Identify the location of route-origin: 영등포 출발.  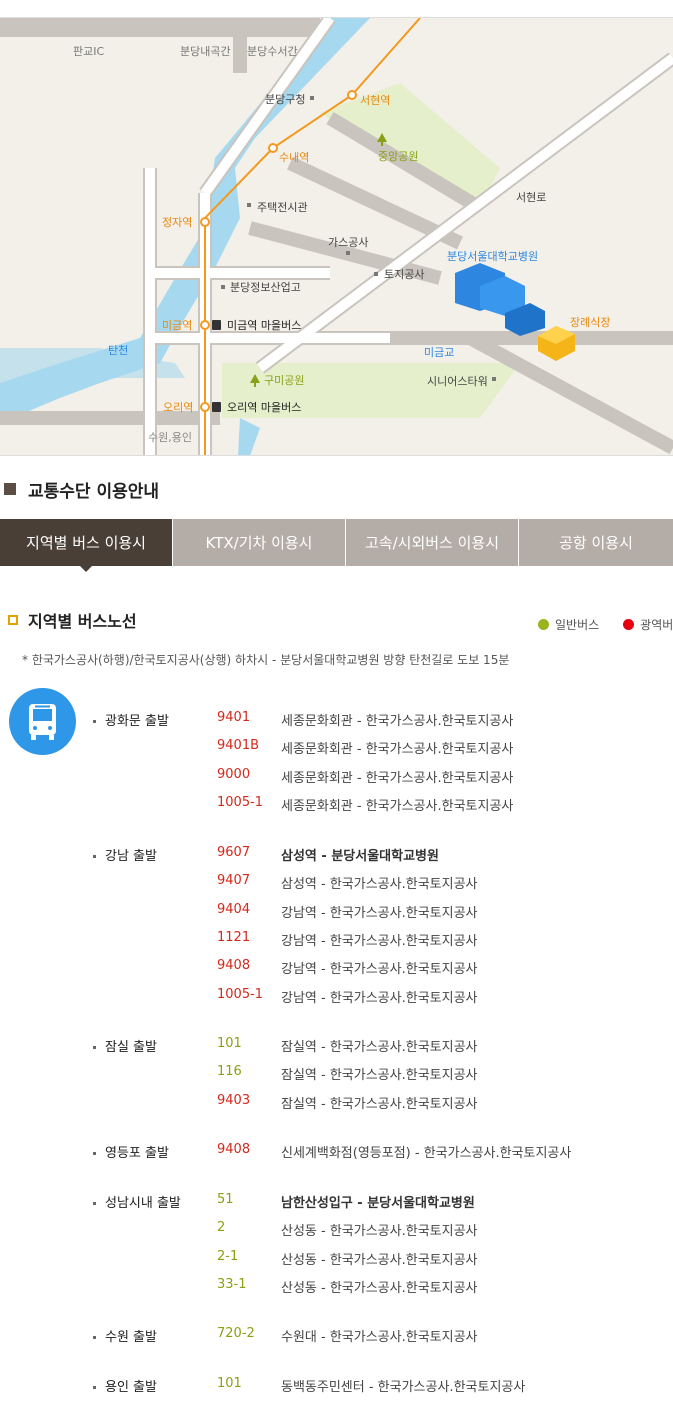
(131, 1151).